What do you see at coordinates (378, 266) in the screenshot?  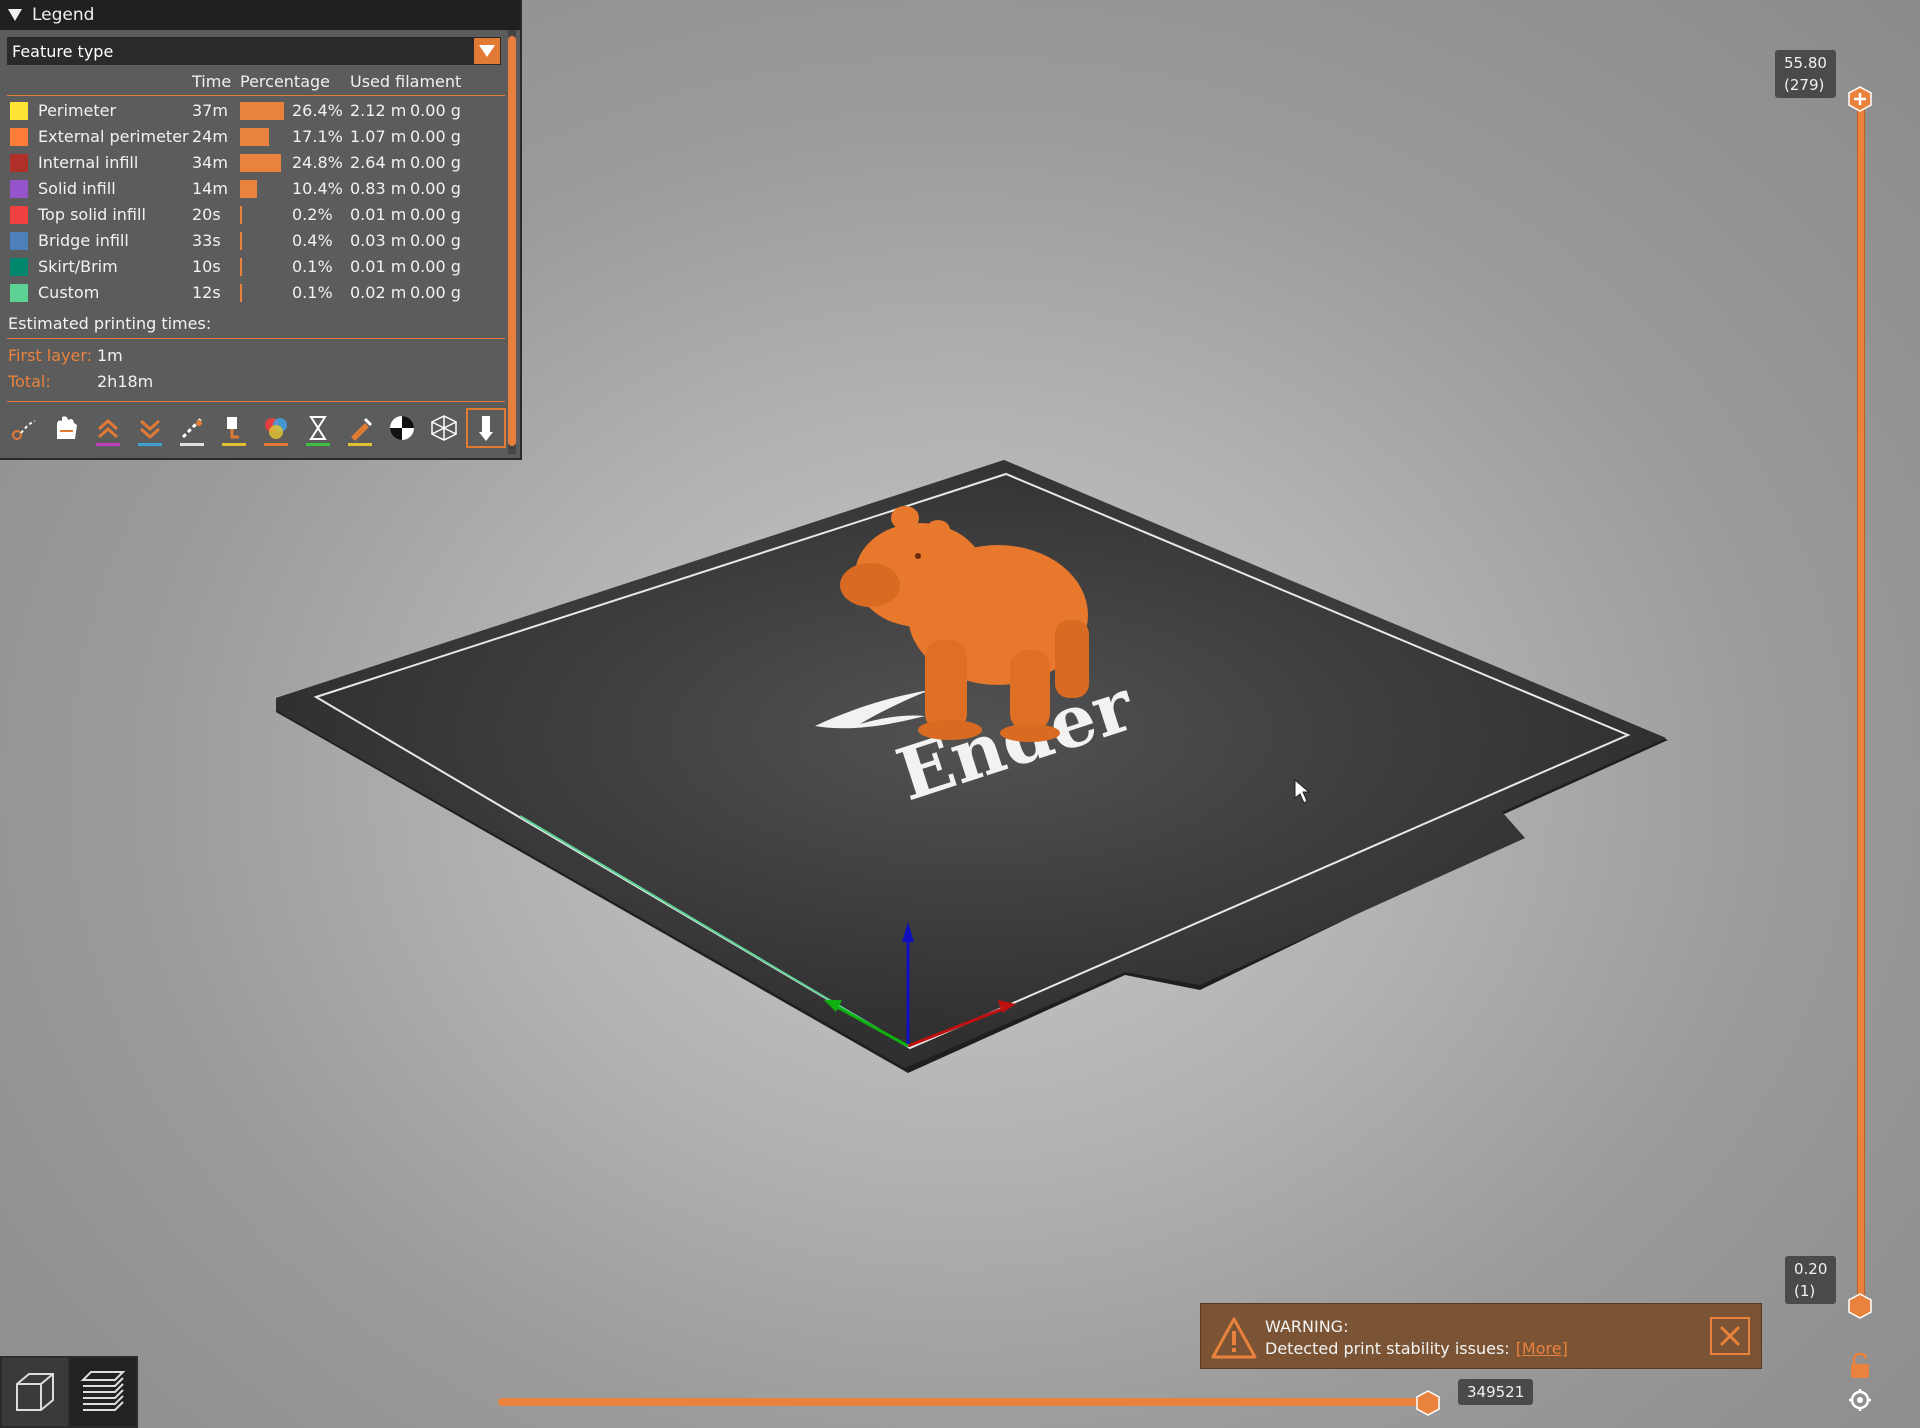 I see `feature-length: 0.01 m` at bounding box center [378, 266].